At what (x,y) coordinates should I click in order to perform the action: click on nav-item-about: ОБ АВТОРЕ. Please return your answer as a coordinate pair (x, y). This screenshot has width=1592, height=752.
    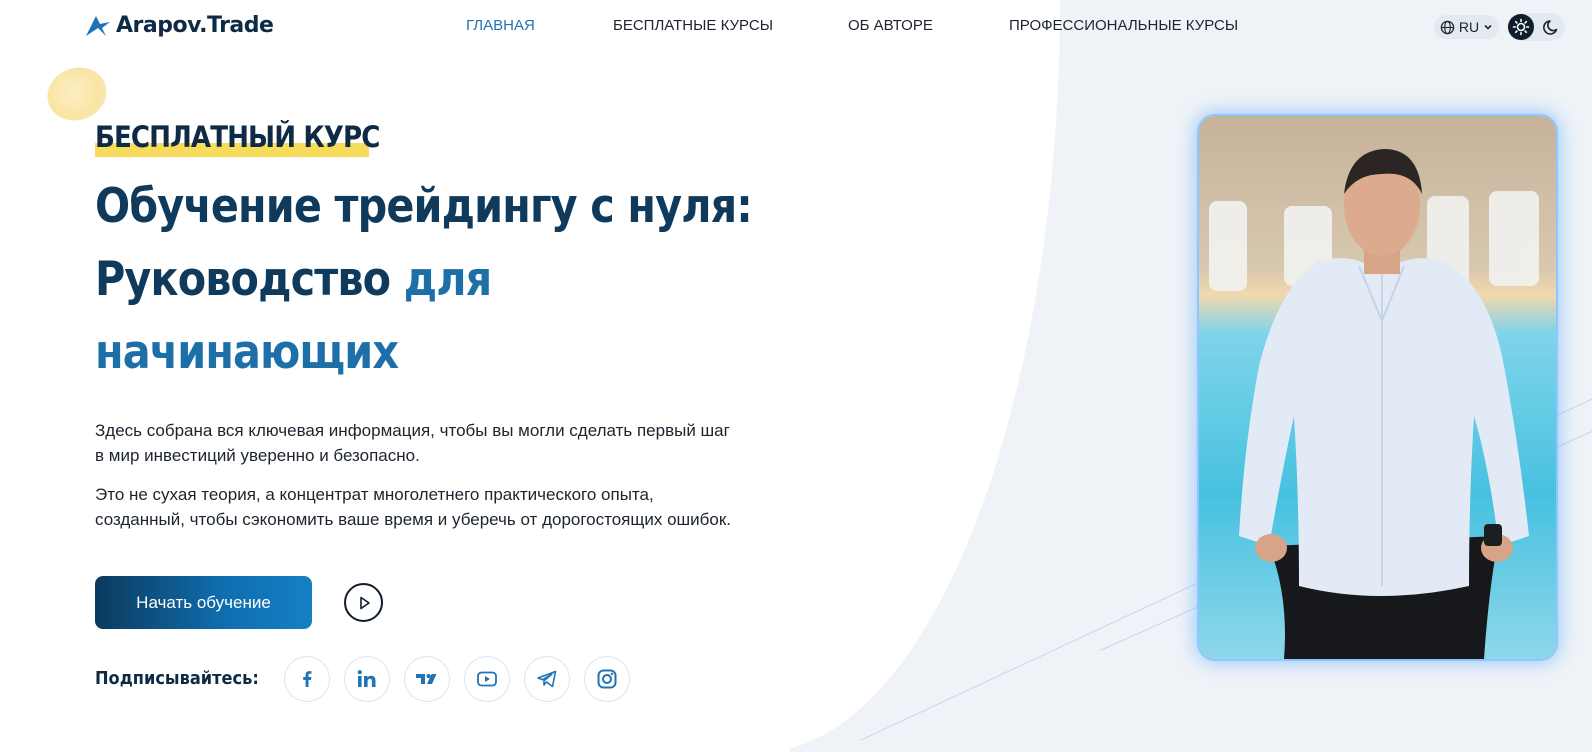
    Looking at the image, I should click on (890, 25).